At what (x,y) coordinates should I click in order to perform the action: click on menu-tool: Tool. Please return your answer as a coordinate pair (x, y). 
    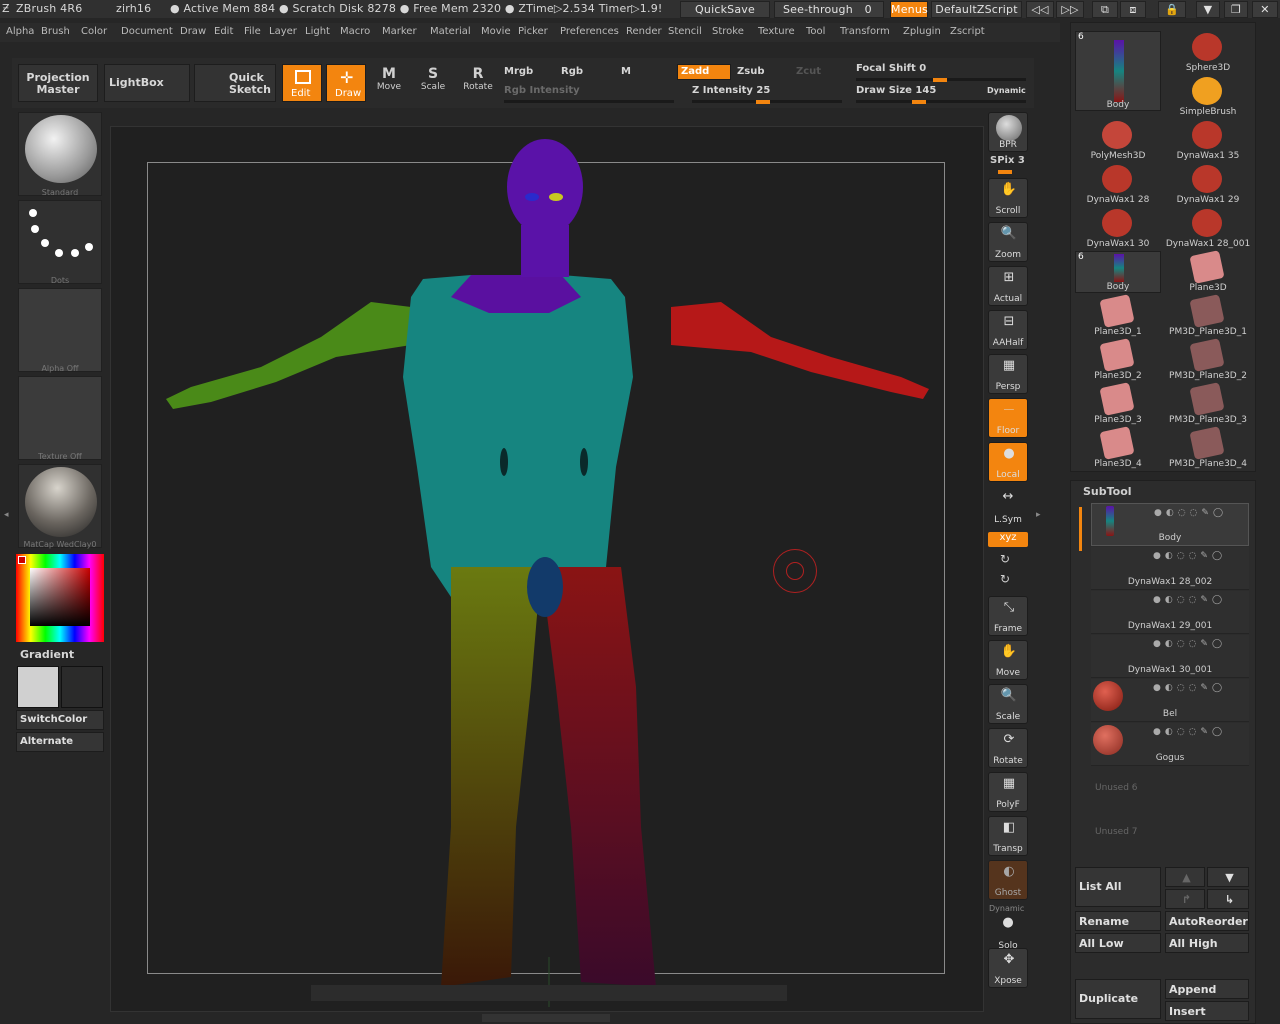
    Looking at the image, I should click on (815, 31).